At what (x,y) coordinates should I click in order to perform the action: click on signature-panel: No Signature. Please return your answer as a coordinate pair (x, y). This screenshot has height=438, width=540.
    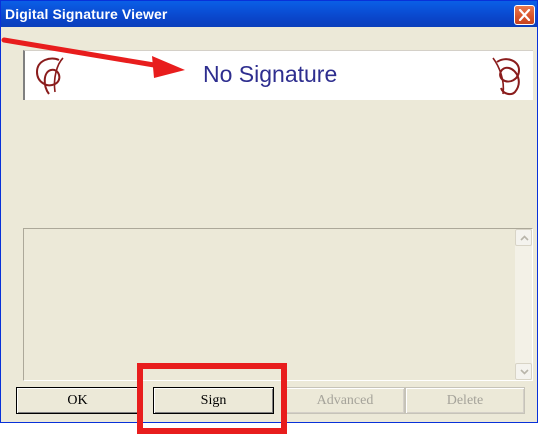
    Looking at the image, I should click on (278, 75).